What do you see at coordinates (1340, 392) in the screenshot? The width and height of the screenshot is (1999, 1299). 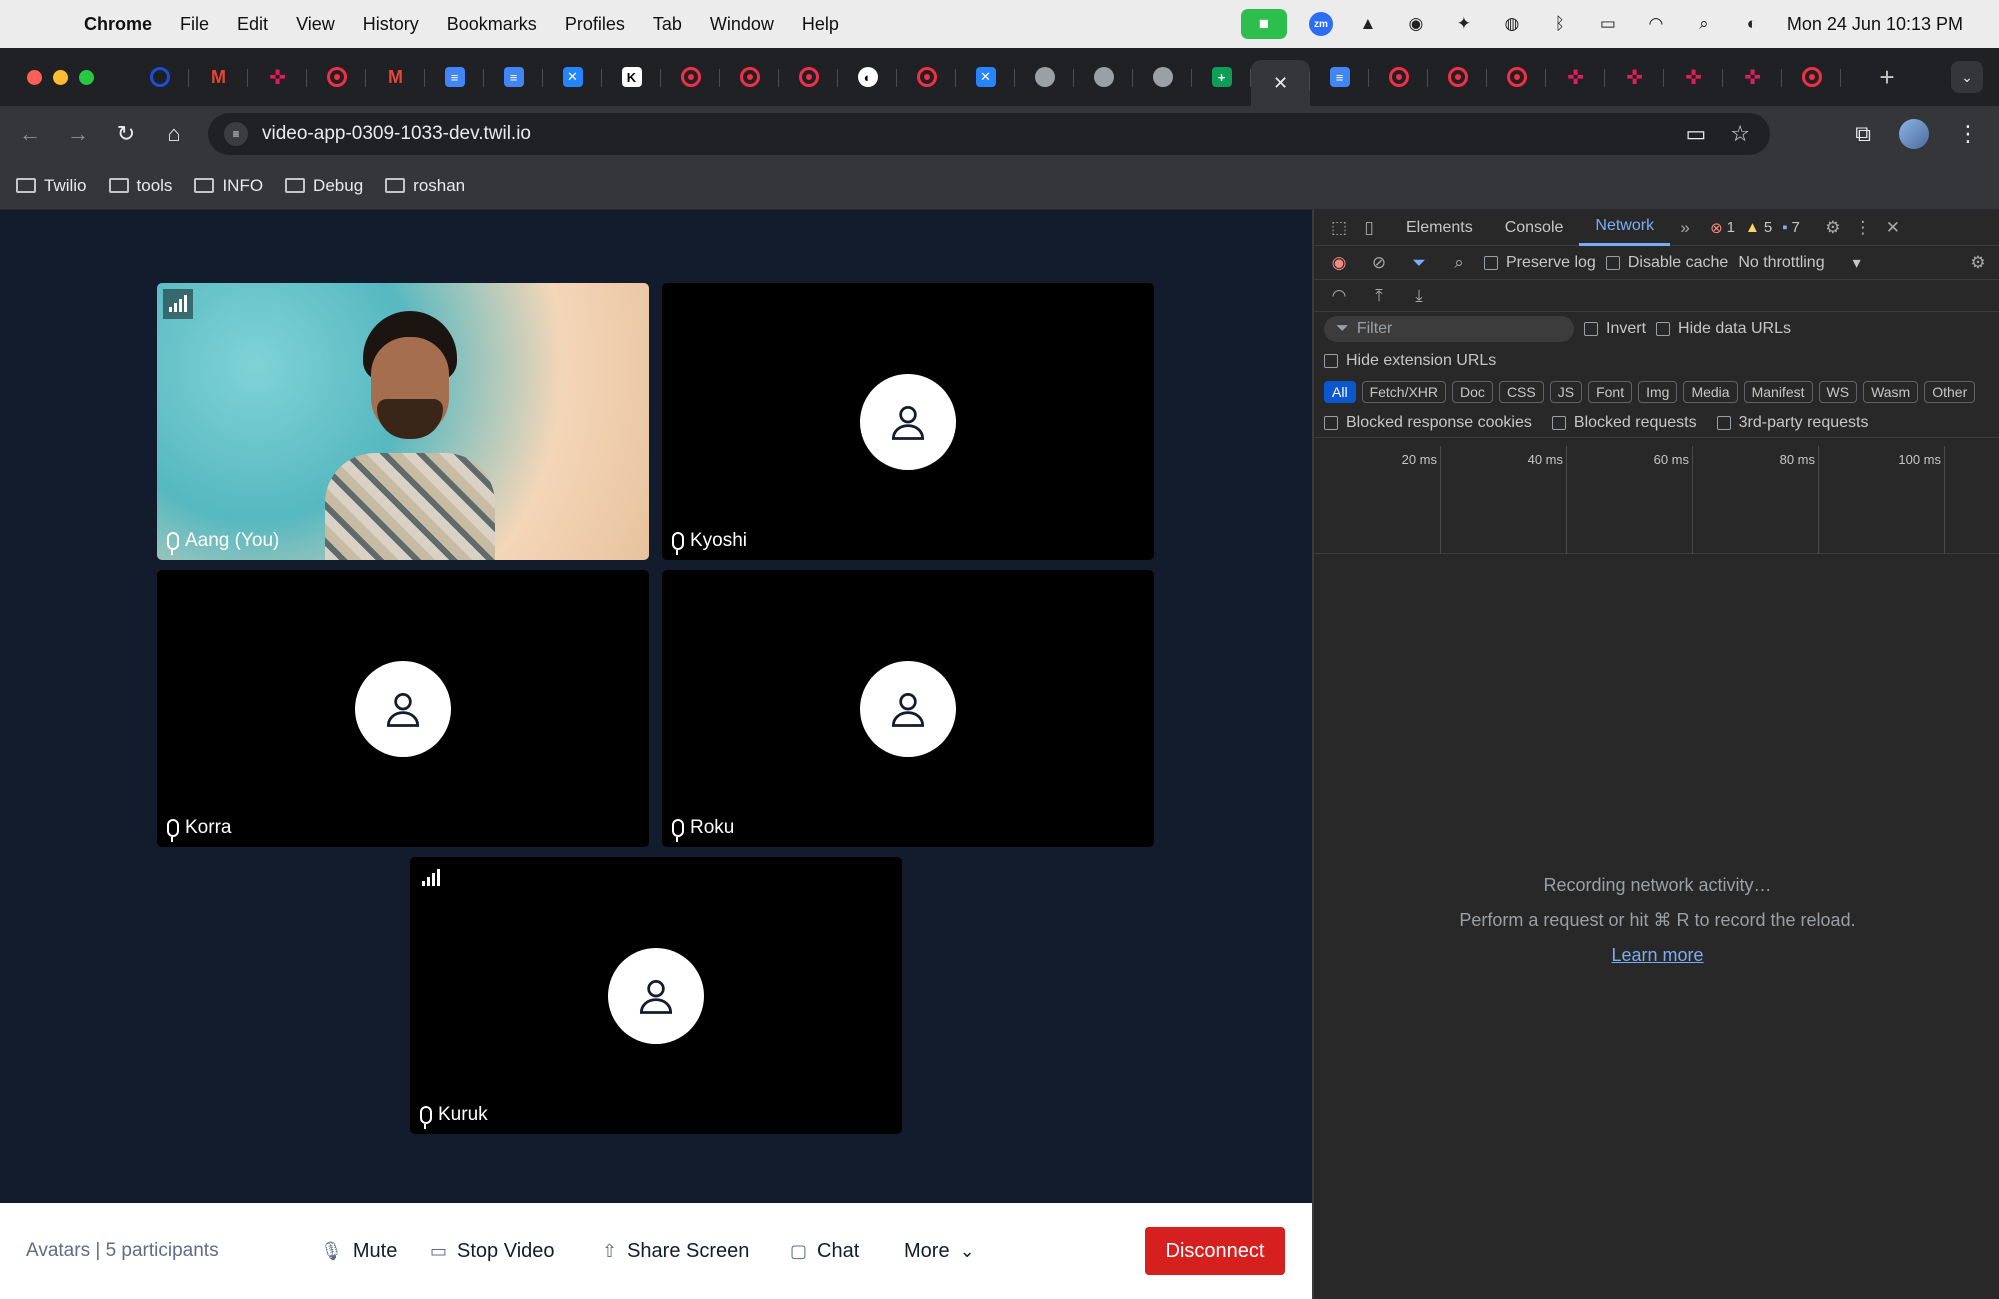 I see `filter-chip-all: All` at bounding box center [1340, 392].